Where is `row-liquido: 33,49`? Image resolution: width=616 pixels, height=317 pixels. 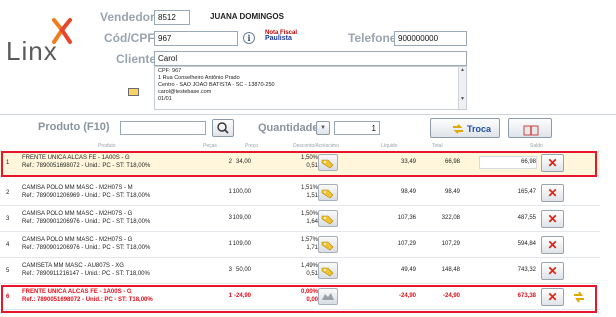 row-liquido: 33,49 is located at coordinates (408, 162).